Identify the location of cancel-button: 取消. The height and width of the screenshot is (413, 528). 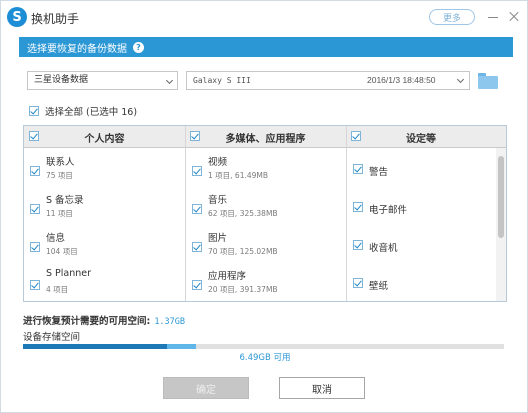
(322, 388).